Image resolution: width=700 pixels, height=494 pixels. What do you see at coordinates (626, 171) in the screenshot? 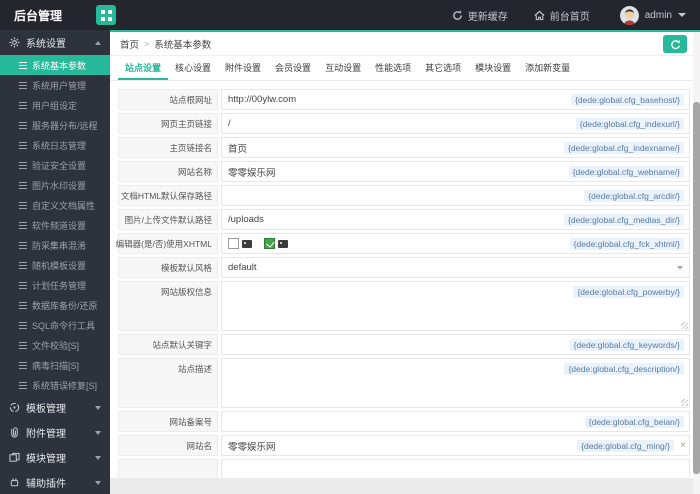
I see `template-tag-hint: {dede:global.cfg_webname/}` at bounding box center [626, 171].